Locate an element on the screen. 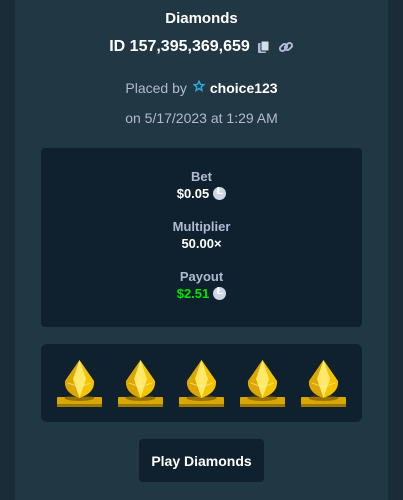 This screenshot has height=500, width=403. payout-value-row: $2.51 is located at coordinates (202, 293).